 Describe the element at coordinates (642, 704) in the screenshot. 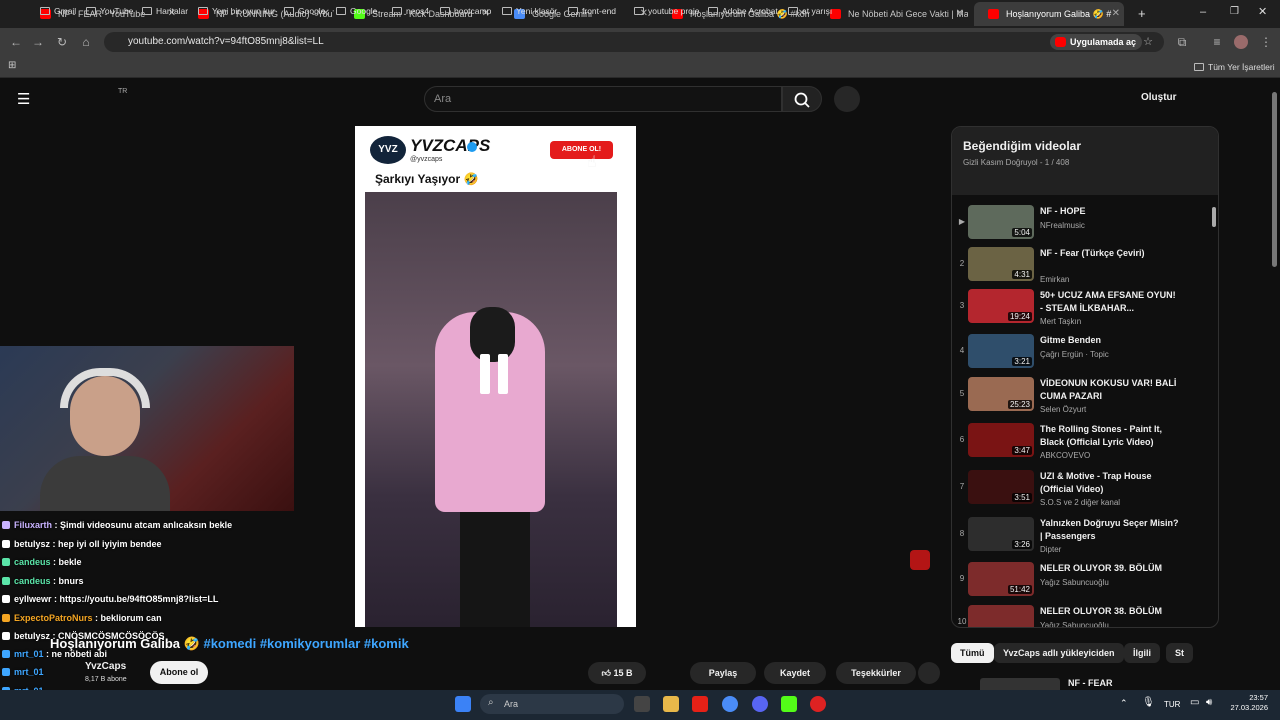

I see `task-view-icon` at that location.